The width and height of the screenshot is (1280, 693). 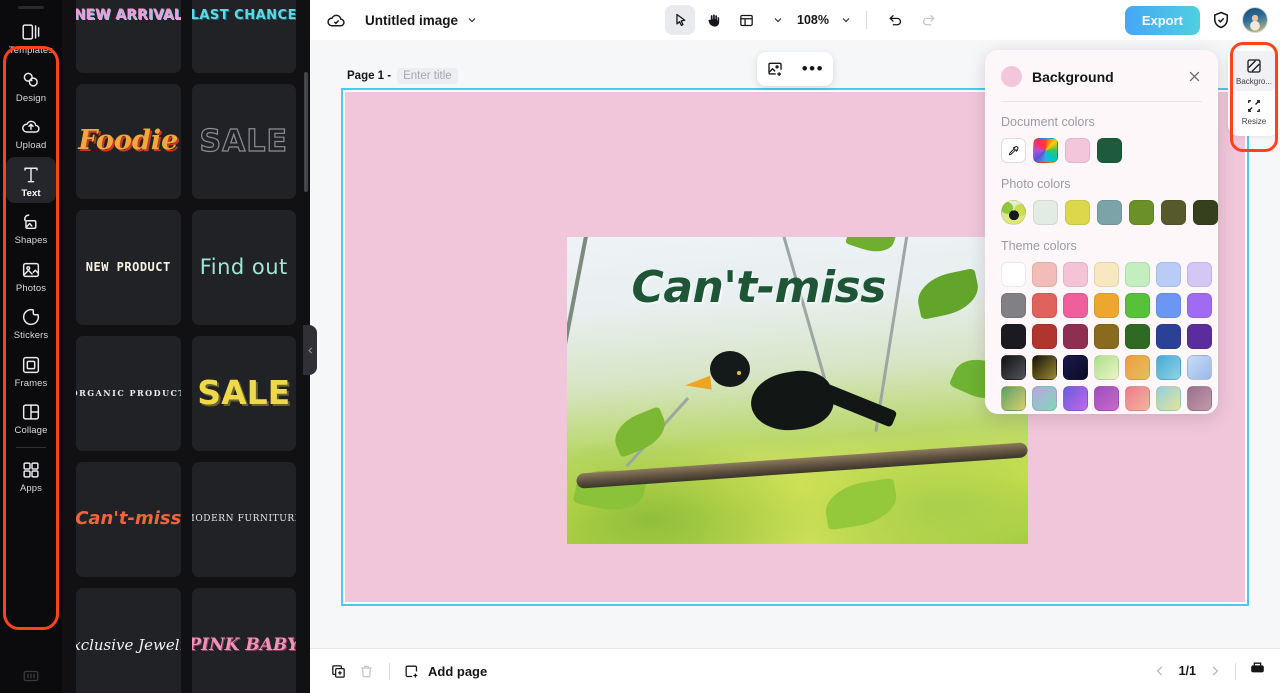 I want to click on layout-chevron-icon, so click(x=778, y=20).